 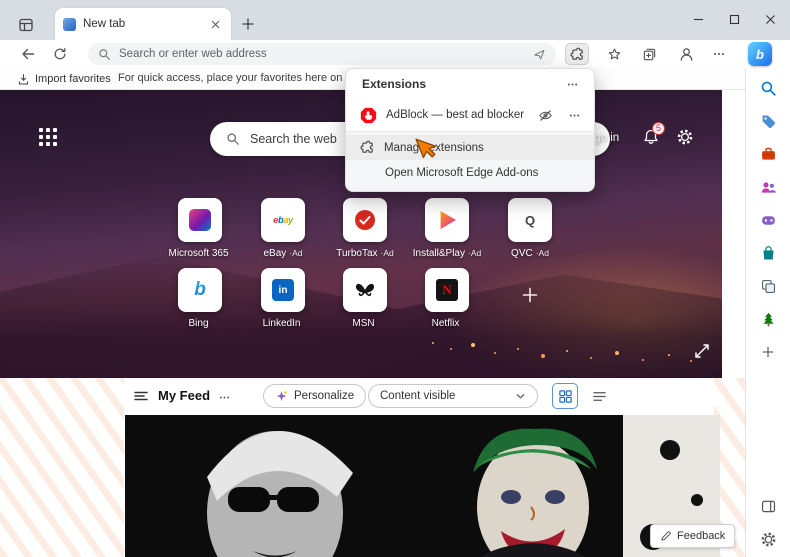 I want to click on maximize-icon, so click(x=734, y=19).